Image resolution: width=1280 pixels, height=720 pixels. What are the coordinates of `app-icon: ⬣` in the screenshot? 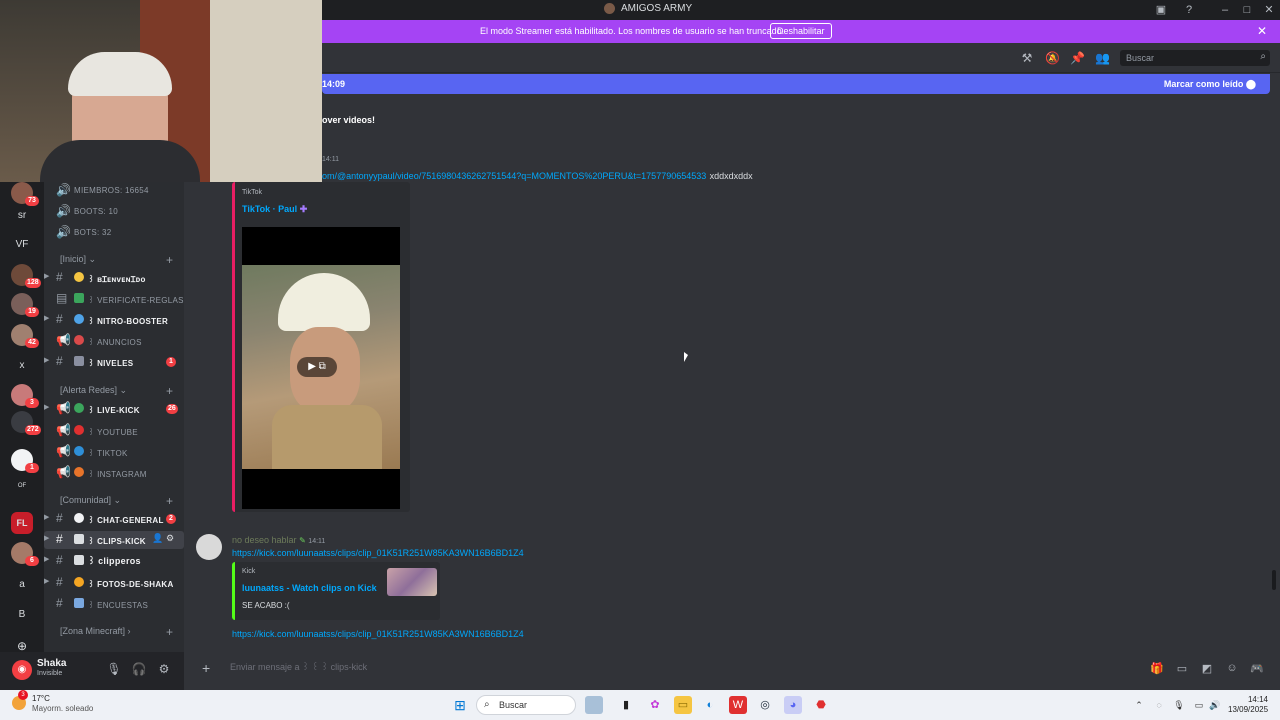 It's located at (821, 705).